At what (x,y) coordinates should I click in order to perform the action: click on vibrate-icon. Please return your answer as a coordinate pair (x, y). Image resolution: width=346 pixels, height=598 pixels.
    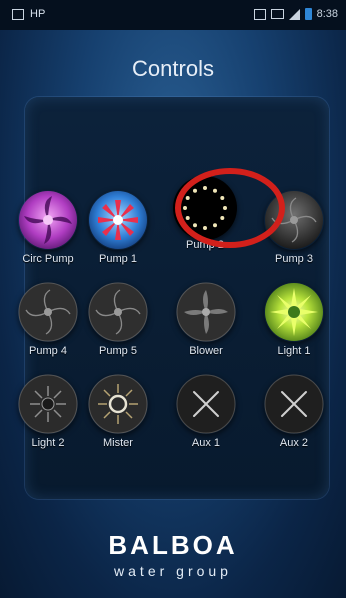
    Looking at the image, I should click on (259, 14).